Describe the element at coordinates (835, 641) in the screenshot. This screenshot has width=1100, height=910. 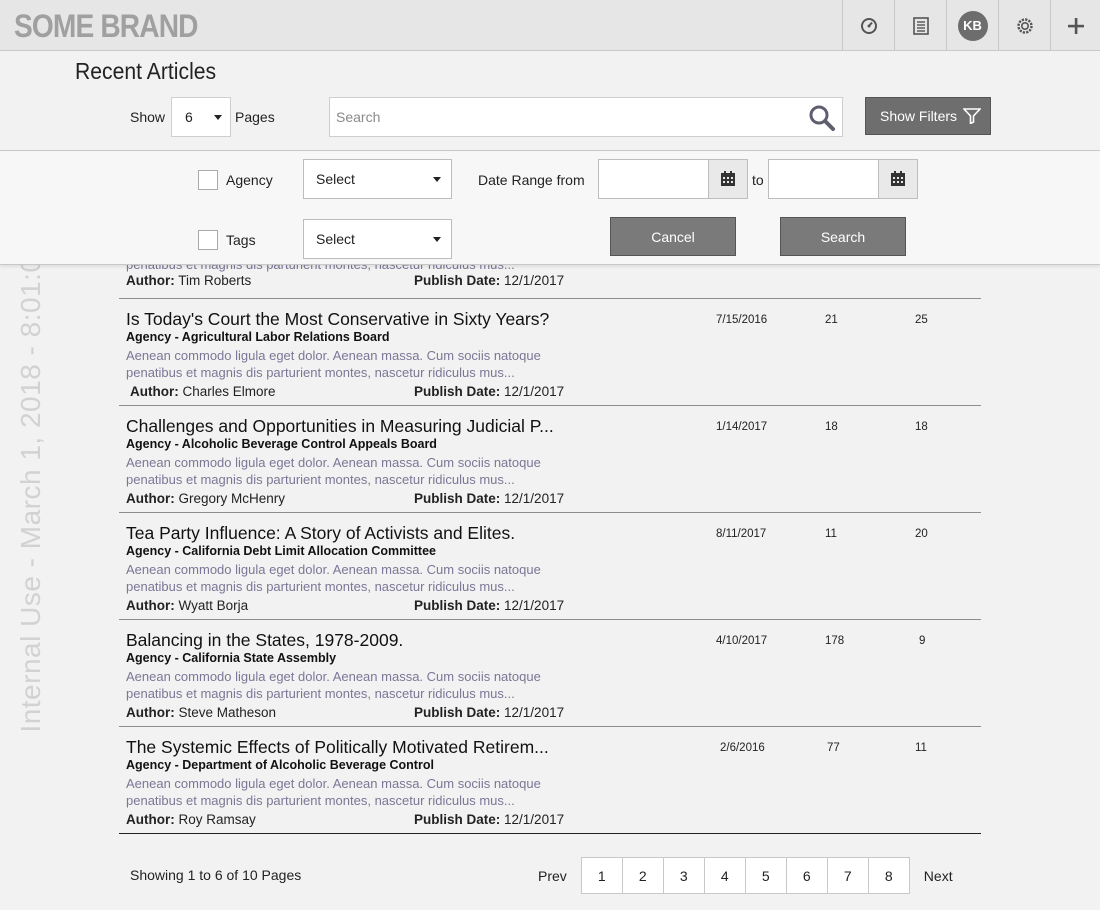
I see `article-count-1: 178` at that location.